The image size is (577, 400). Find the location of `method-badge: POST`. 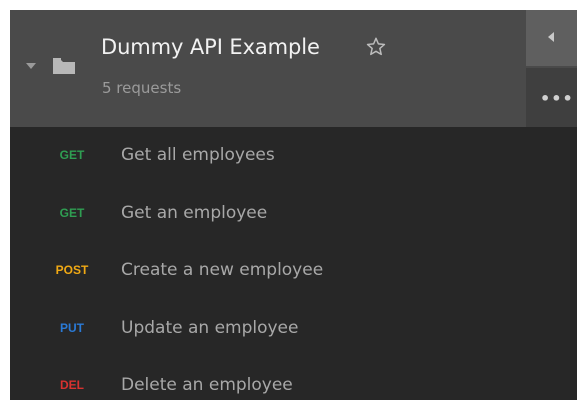

method-badge: POST is located at coordinates (72, 270).